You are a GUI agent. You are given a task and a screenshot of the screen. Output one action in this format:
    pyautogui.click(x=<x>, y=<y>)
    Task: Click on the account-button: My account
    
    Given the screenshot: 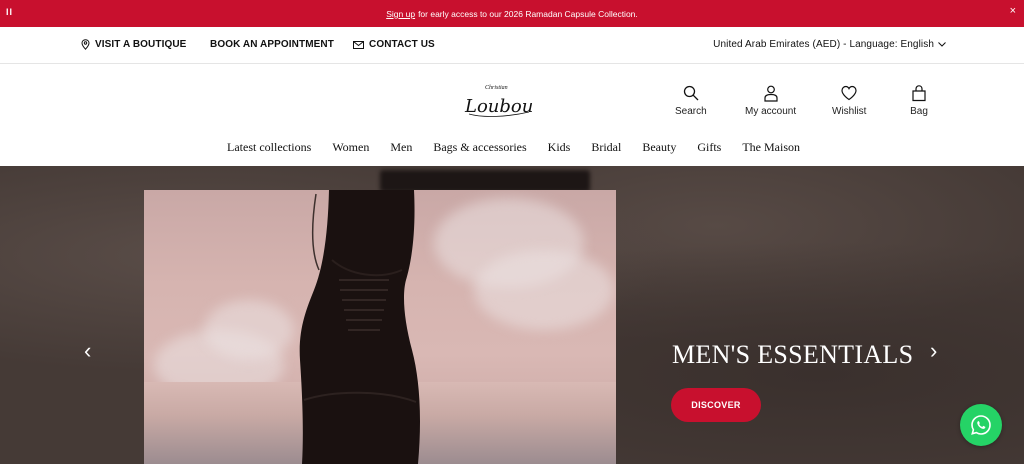 What is the action you would take?
    pyautogui.click(x=770, y=100)
    